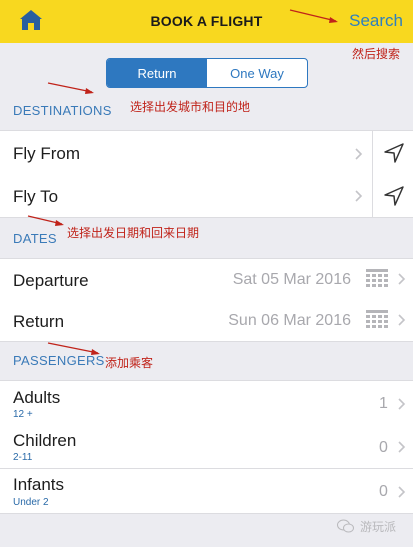 This screenshot has width=413, height=547. Describe the element at coordinates (129, 363) in the screenshot. I see `annotation-passengers: 添加乘客` at that location.